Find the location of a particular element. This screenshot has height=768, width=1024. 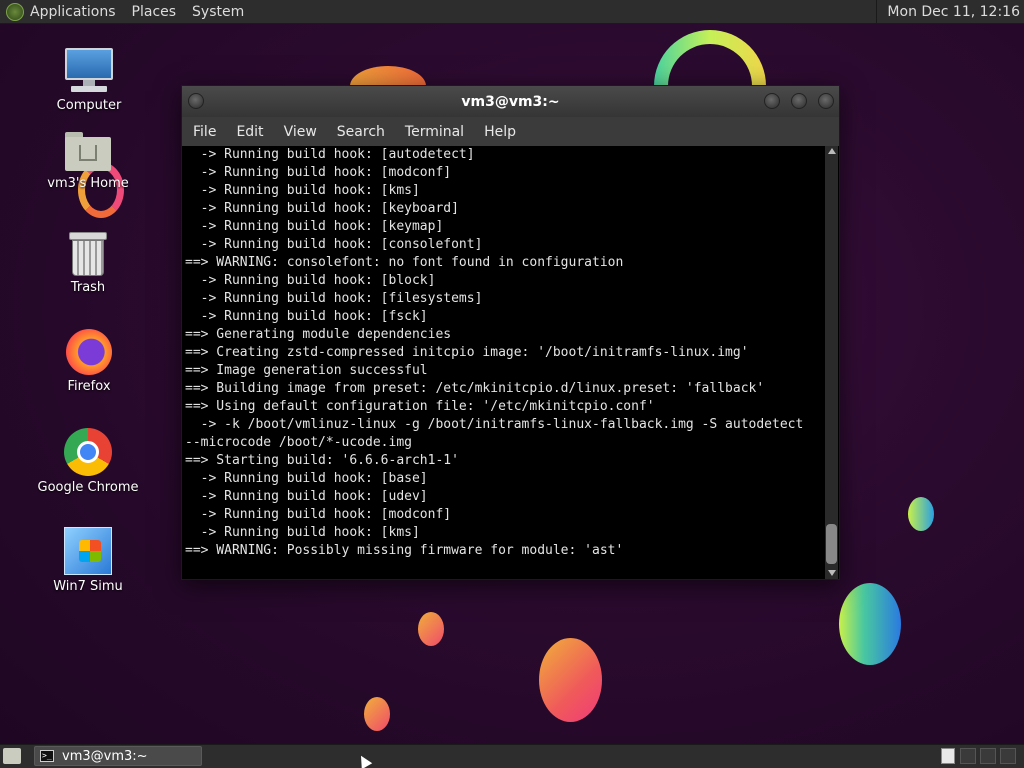

terminal-line: -> Running build hook: [udev] is located at coordinates (306, 496).